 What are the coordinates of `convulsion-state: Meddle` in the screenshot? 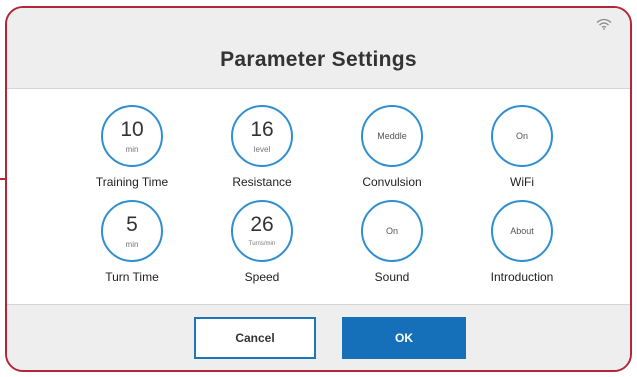 It's located at (392, 136).